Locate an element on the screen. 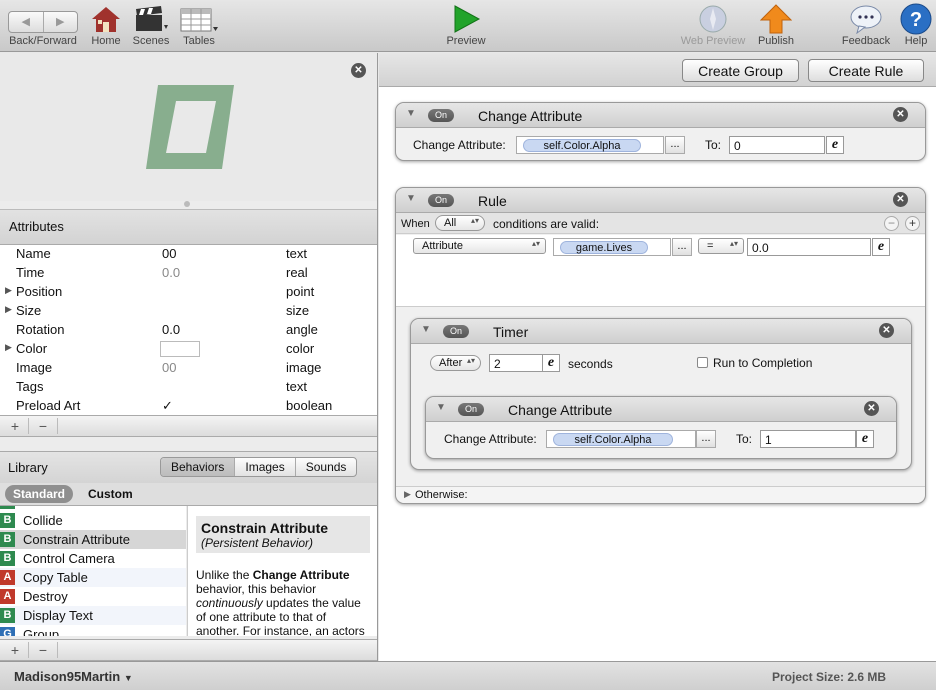  feedback-button: Feedback is located at coordinates (866, 25).